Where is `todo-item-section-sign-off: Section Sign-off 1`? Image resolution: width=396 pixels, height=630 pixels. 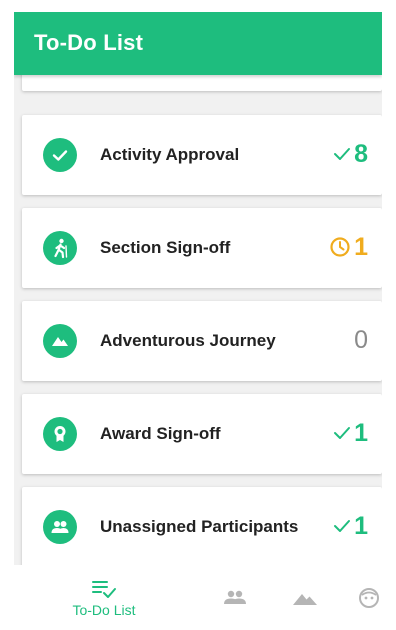 todo-item-section-sign-off: Section Sign-off 1 is located at coordinates (202, 248).